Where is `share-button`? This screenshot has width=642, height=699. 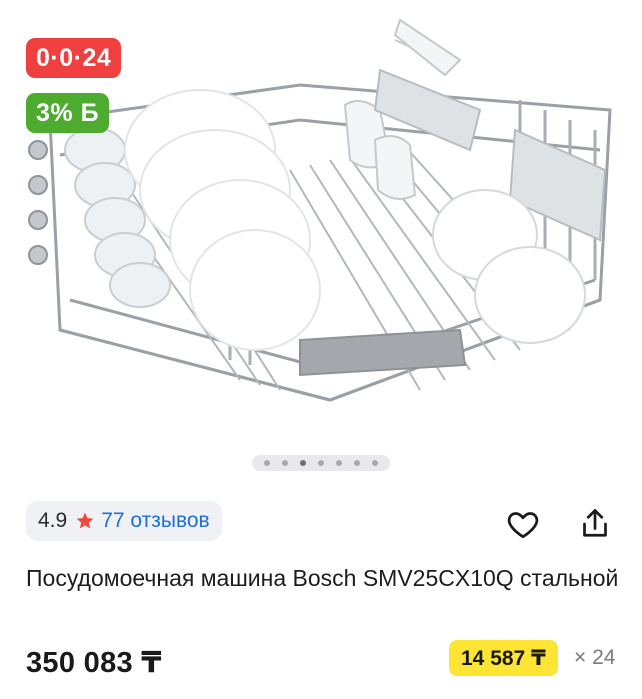
share-button is located at coordinates (595, 524).